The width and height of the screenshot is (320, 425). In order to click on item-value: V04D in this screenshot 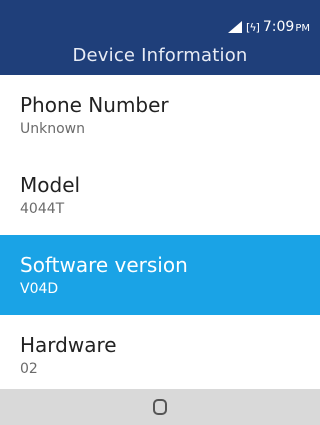, I will do `click(39, 289)`.